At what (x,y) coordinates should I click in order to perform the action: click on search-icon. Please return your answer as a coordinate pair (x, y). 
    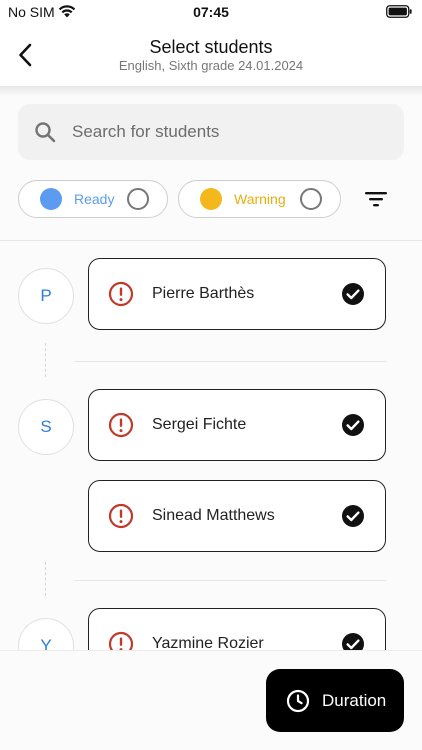
    Looking at the image, I should click on (45, 132).